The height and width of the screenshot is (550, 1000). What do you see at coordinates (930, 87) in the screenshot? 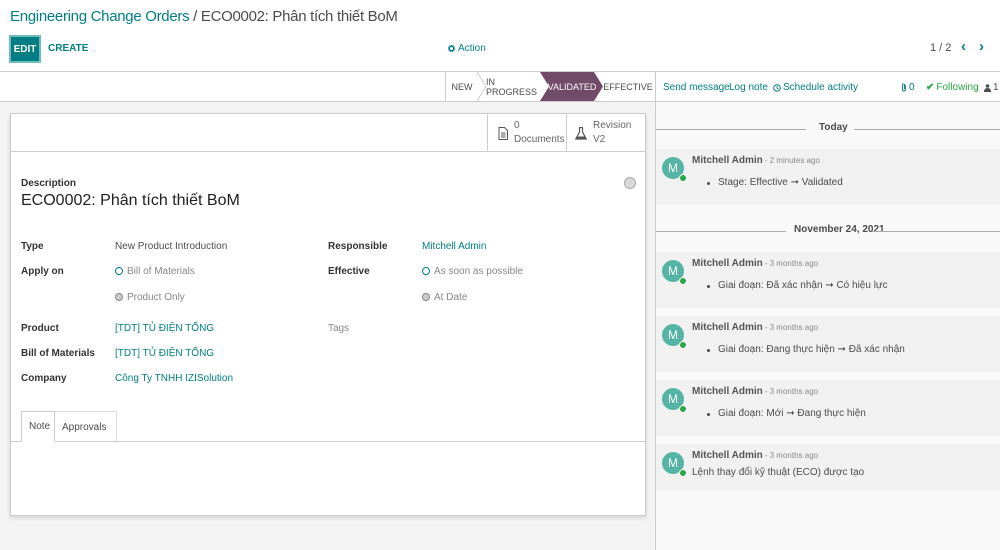
I see `check-icon: ✔` at bounding box center [930, 87].